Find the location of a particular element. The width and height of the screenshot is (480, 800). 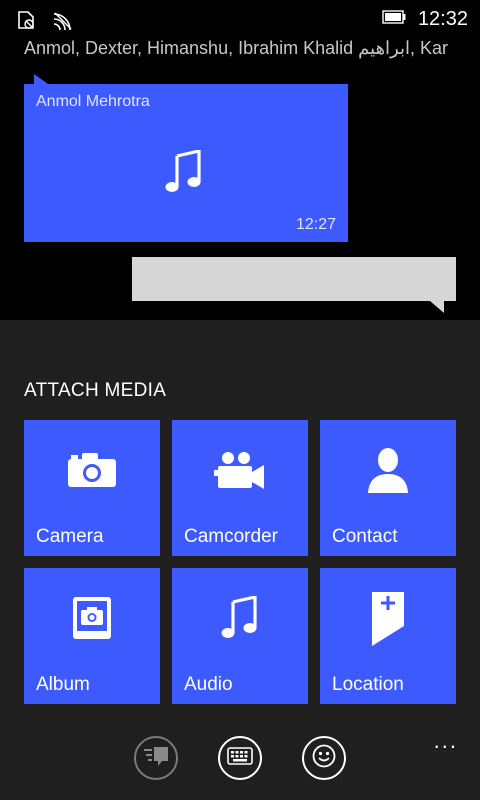

camera-icon is located at coordinates (92, 470).